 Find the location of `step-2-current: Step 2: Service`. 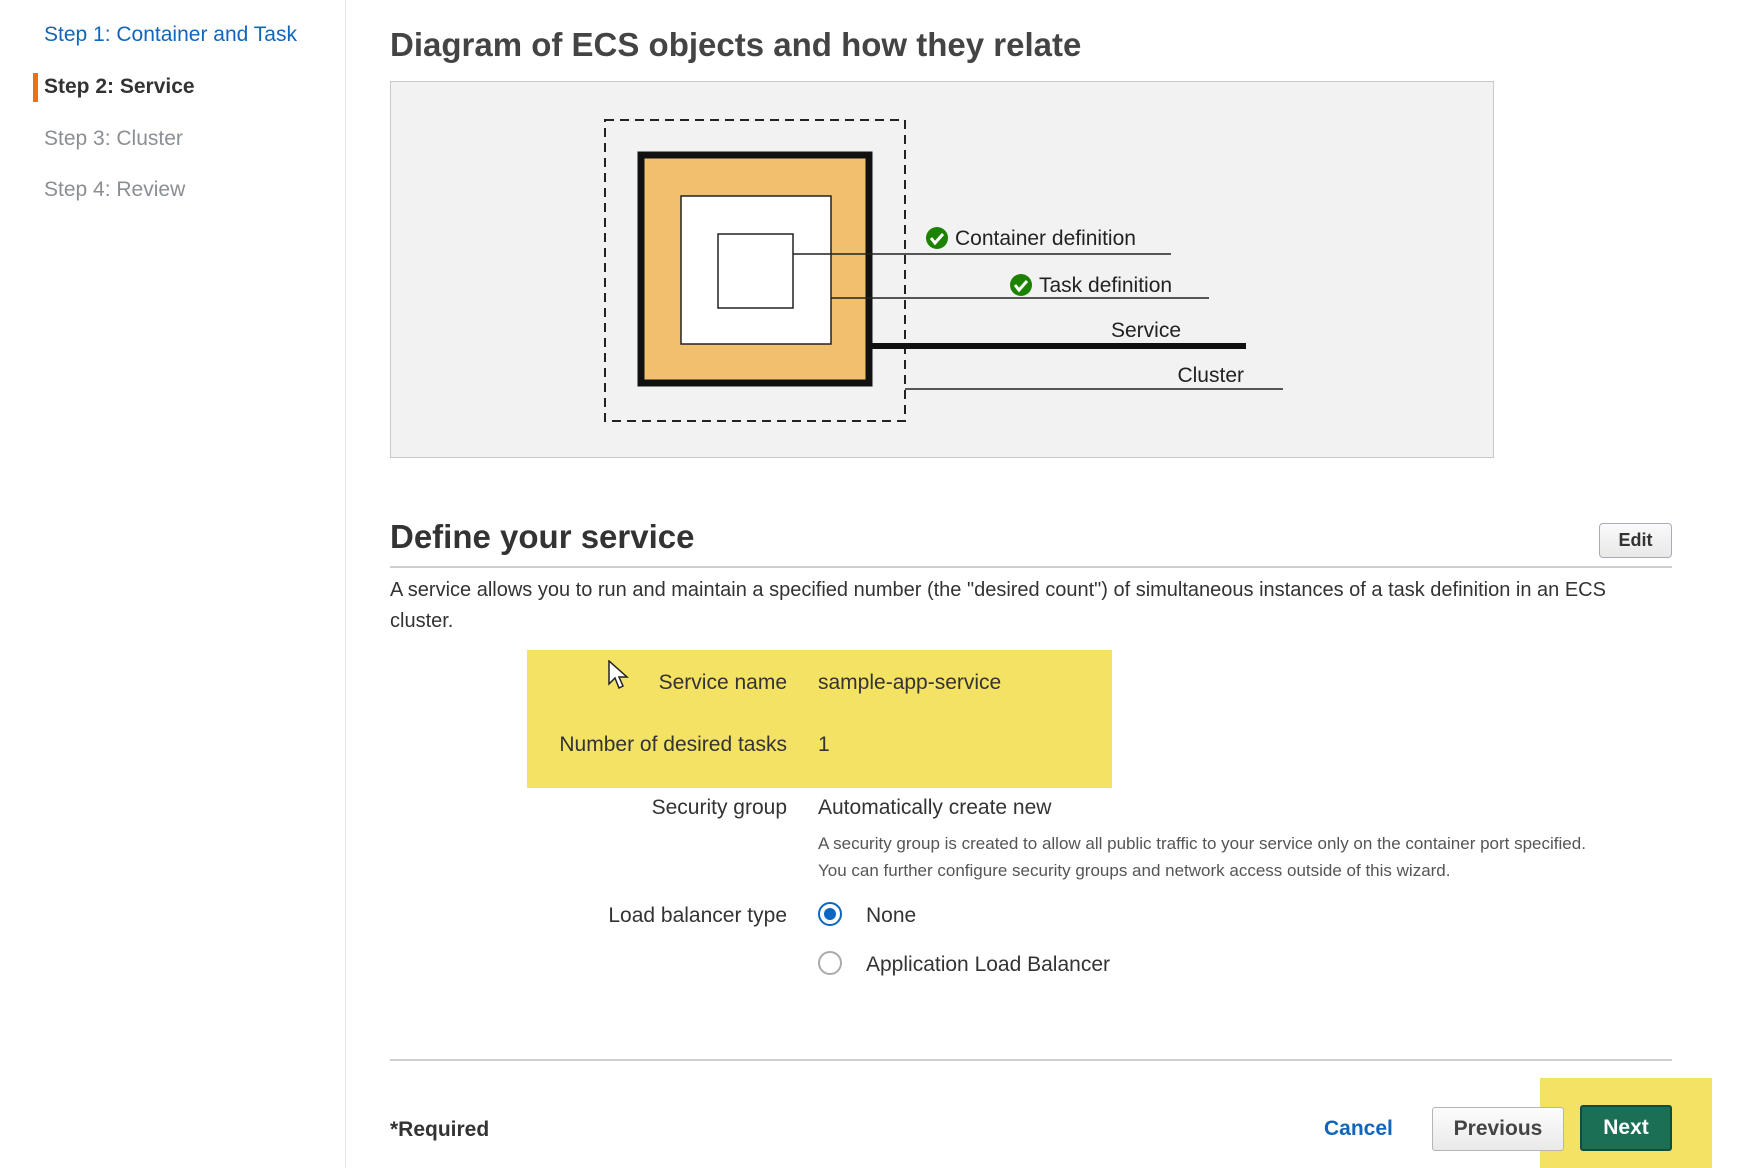

step-2-current: Step 2: Service is located at coordinates (119, 86).